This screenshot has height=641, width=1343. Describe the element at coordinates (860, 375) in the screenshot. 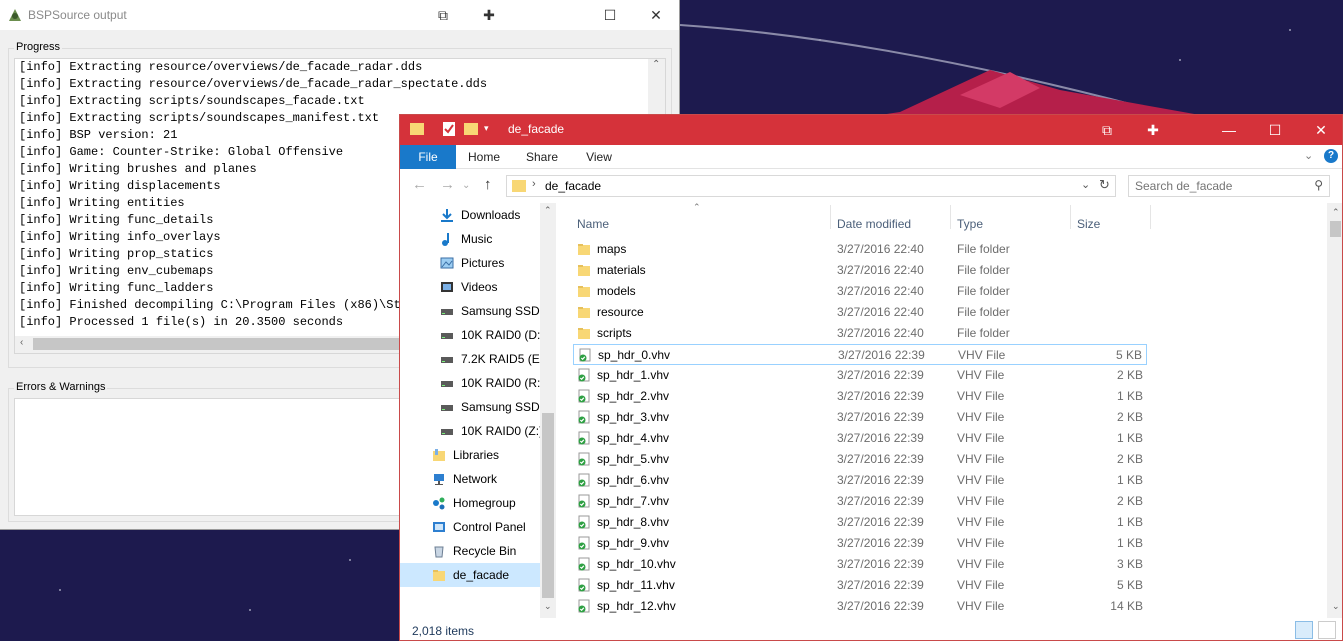

I see `file-row: sp_hdr_1.vhv 3/27/2016 22:39 VHV File 2 KB` at that location.